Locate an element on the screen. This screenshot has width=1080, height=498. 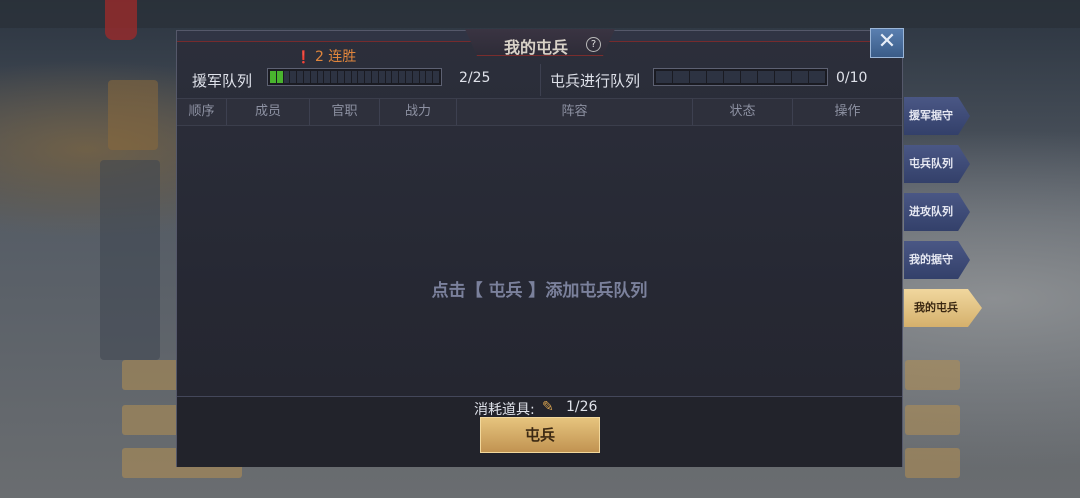
dialog-title: 我的屯兵 is located at coordinates (536, 47).